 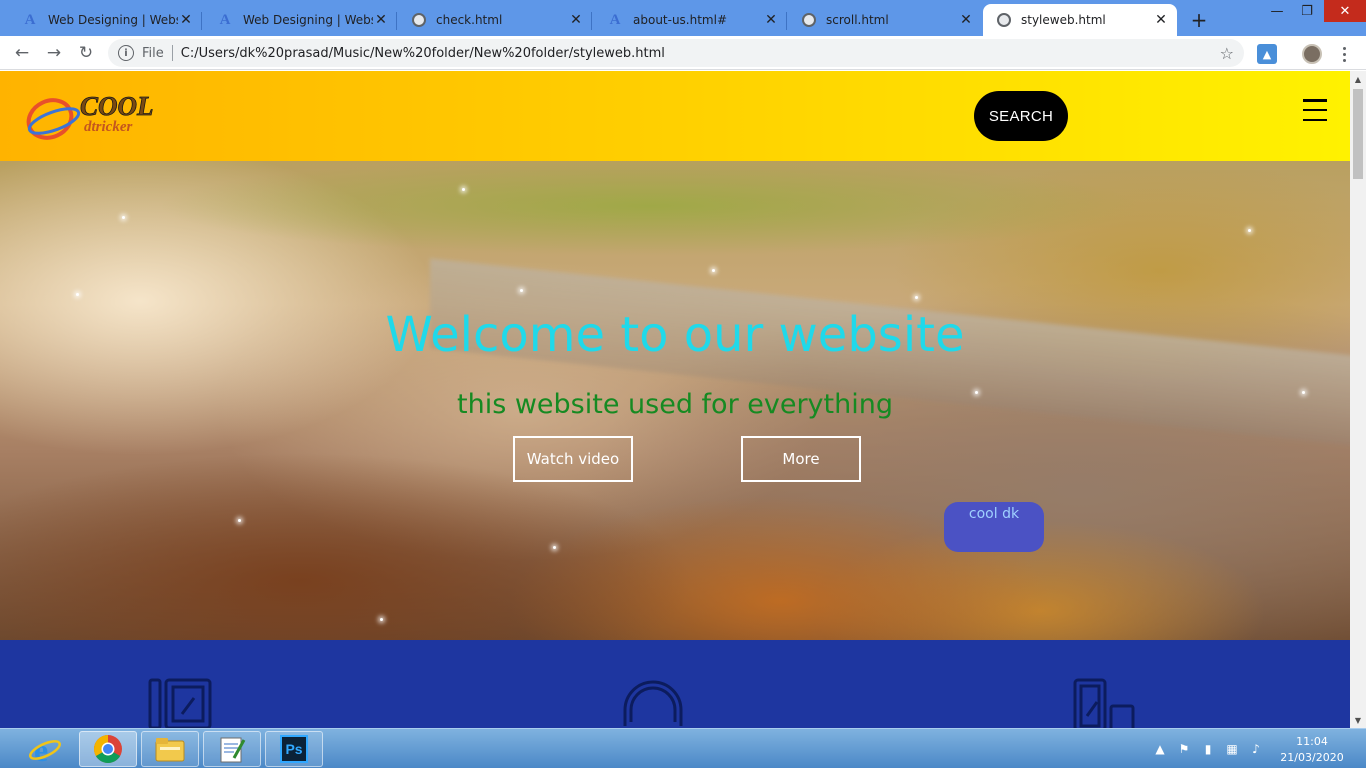 I want to click on network-icon: ▦, so click(x=1232, y=749).